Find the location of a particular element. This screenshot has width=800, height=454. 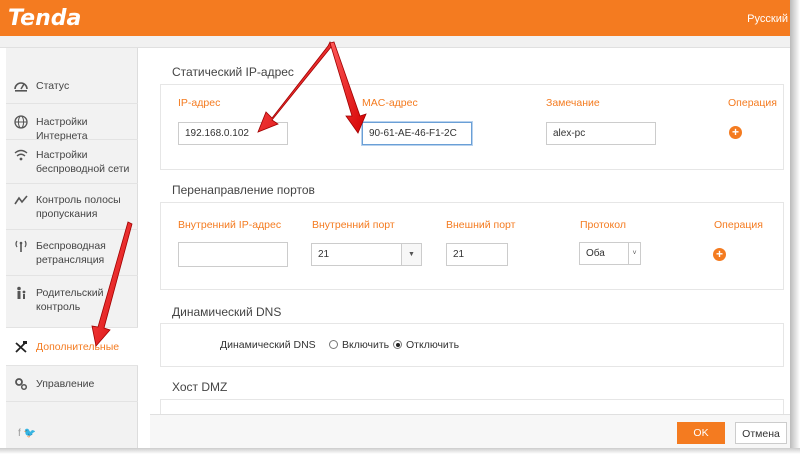

port-forward-title: Перенаправление портов is located at coordinates (243, 190).